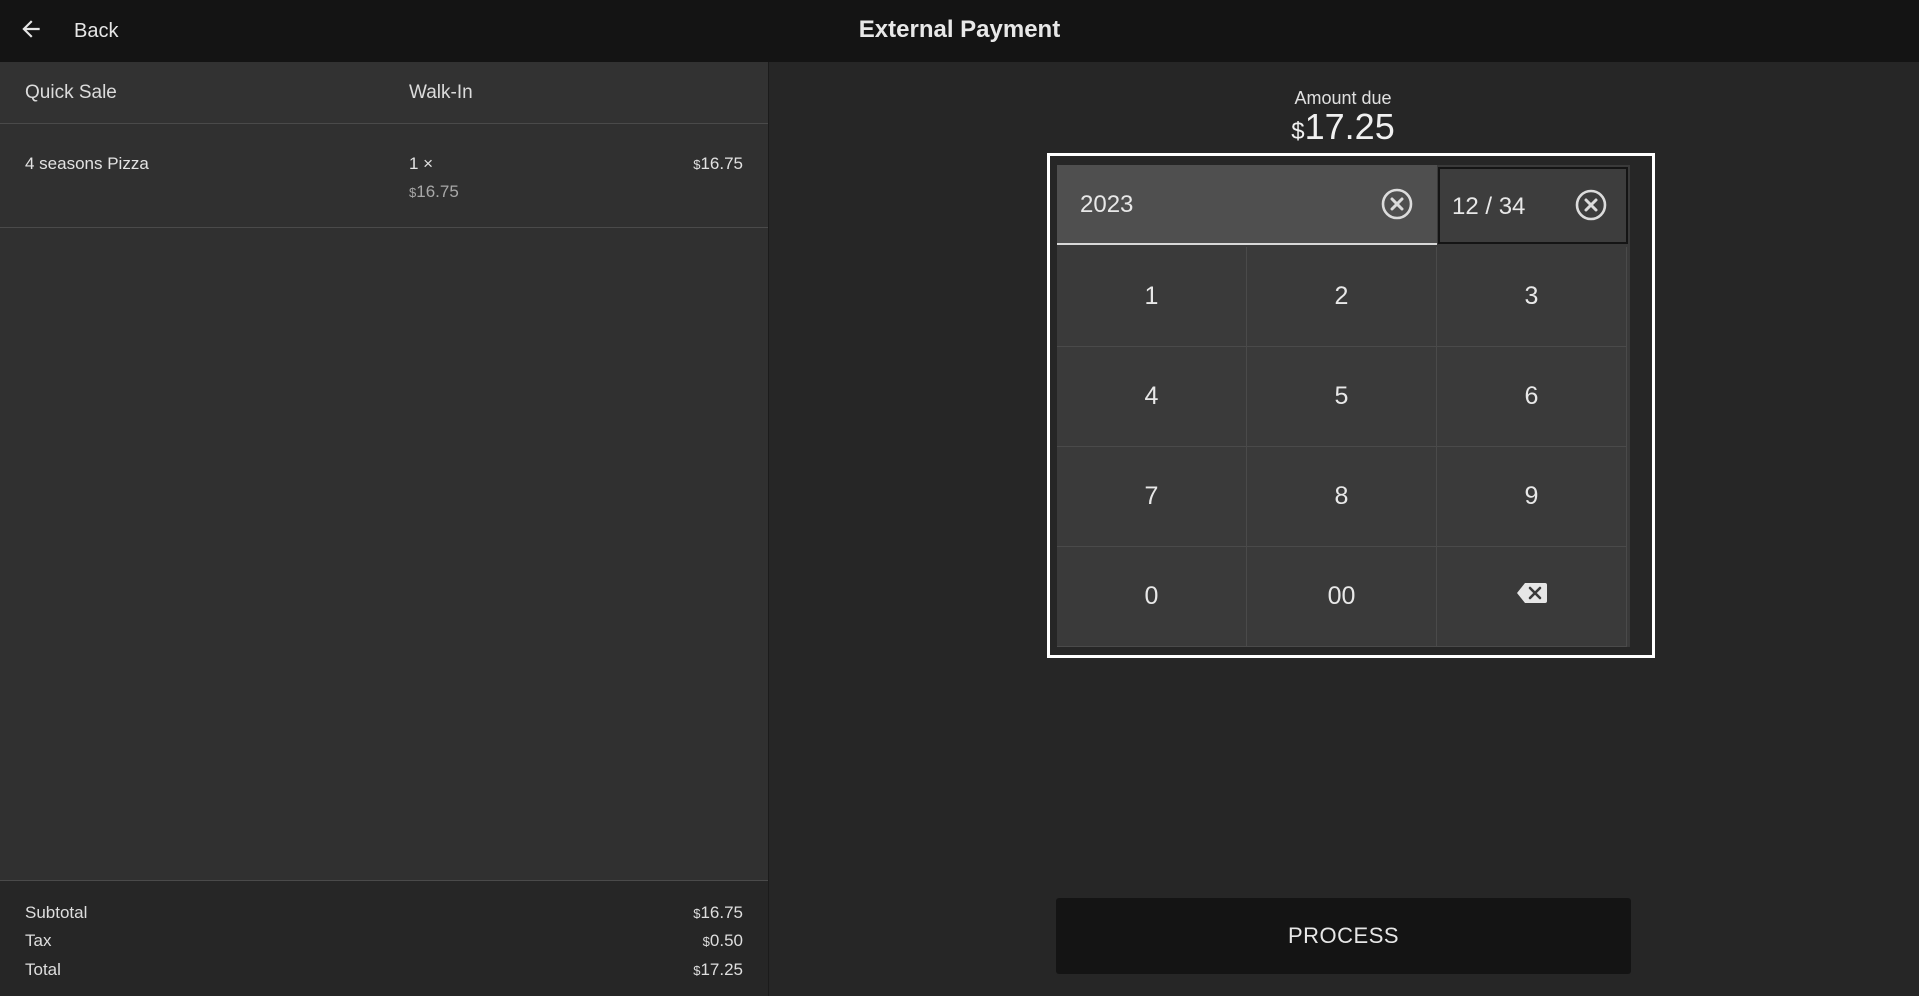 The height and width of the screenshot is (996, 1919). I want to click on backspace-button, so click(1532, 597).